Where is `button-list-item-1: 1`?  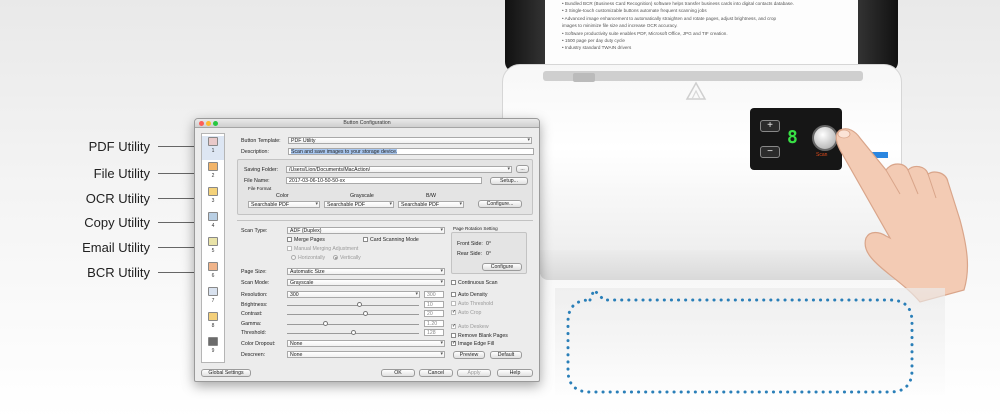 button-list-item-1: 1 is located at coordinates (213, 148).